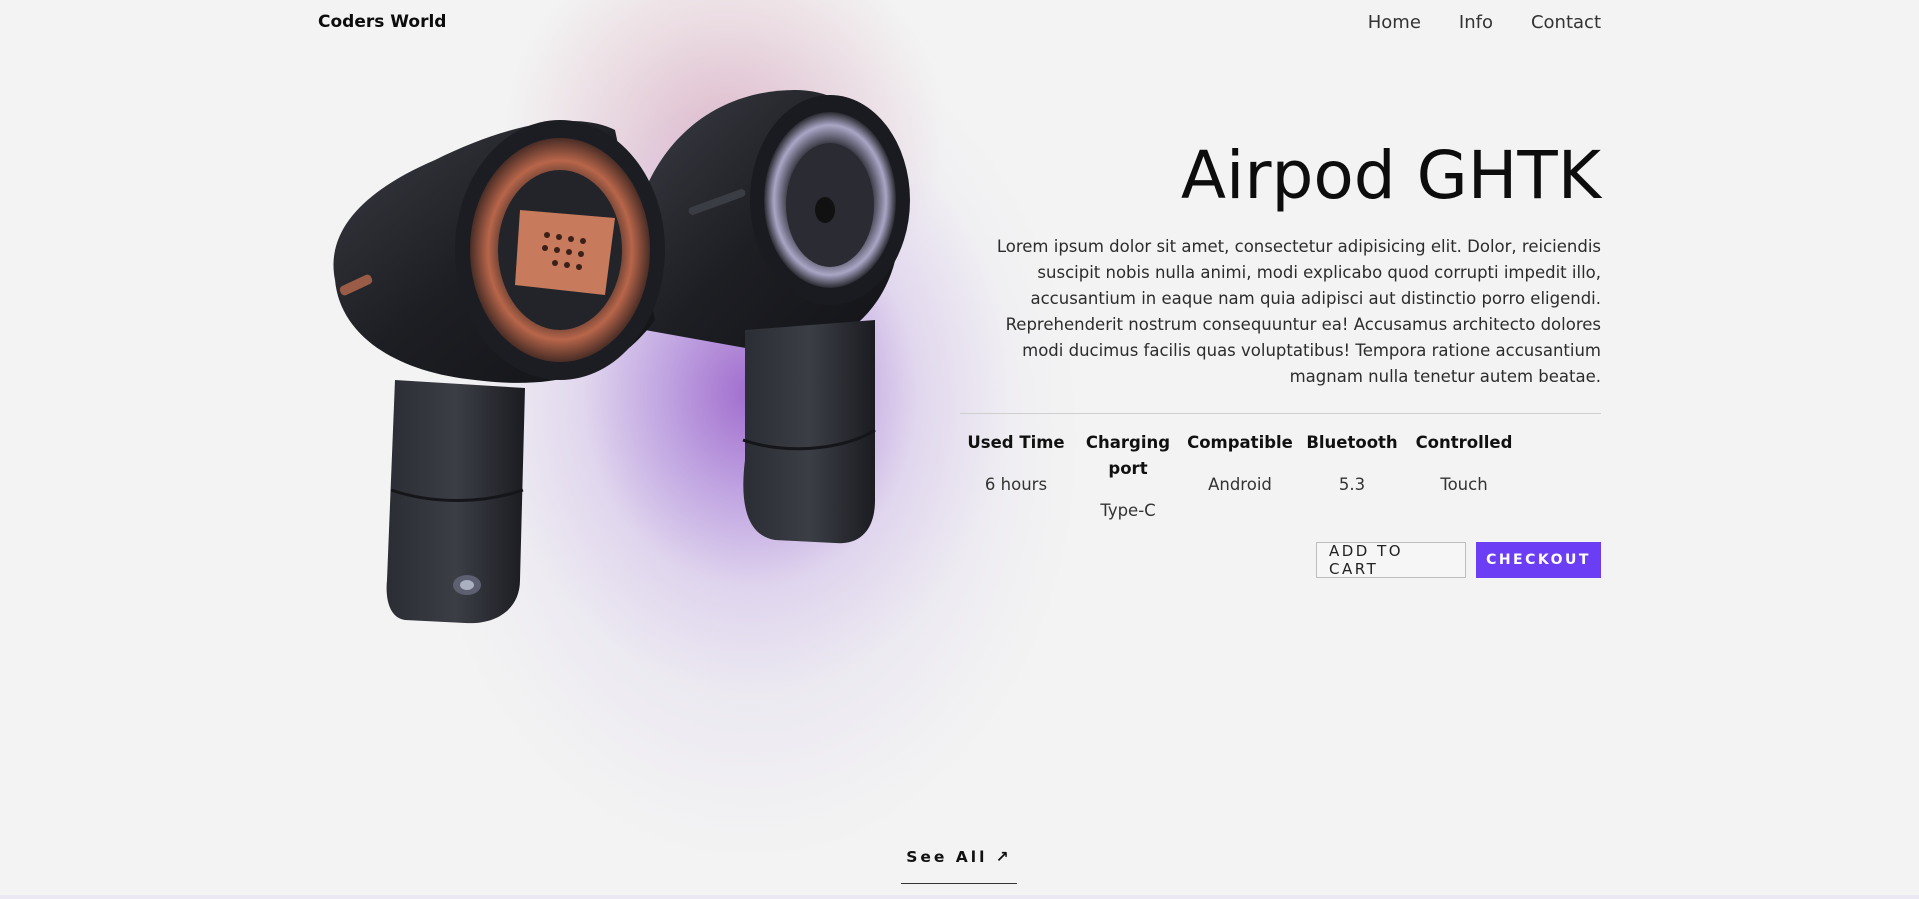 This screenshot has width=1919, height=899. What do you see at coordinates (1128, 510) in the screenshot?
I see `spec-value: Type-C` at bounding box center [1128, 510].